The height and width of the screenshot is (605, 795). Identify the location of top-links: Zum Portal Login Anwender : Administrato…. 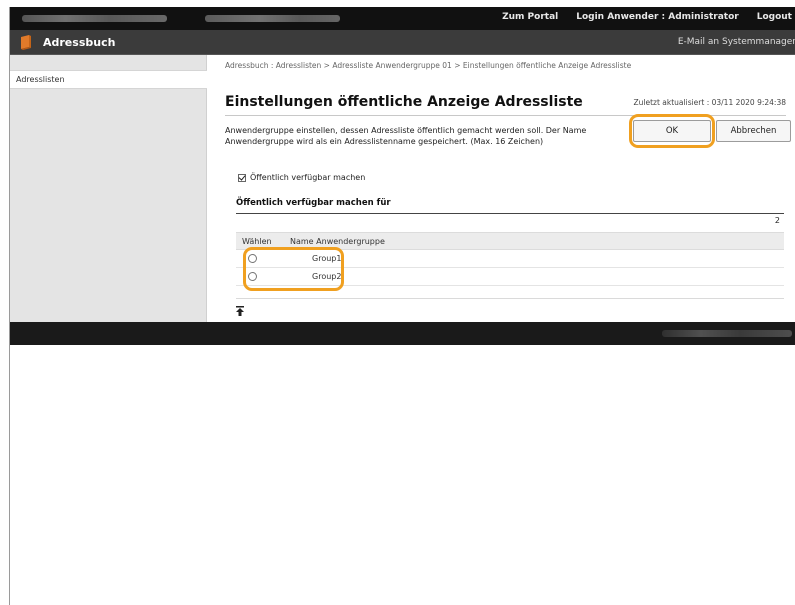
(647, 17).